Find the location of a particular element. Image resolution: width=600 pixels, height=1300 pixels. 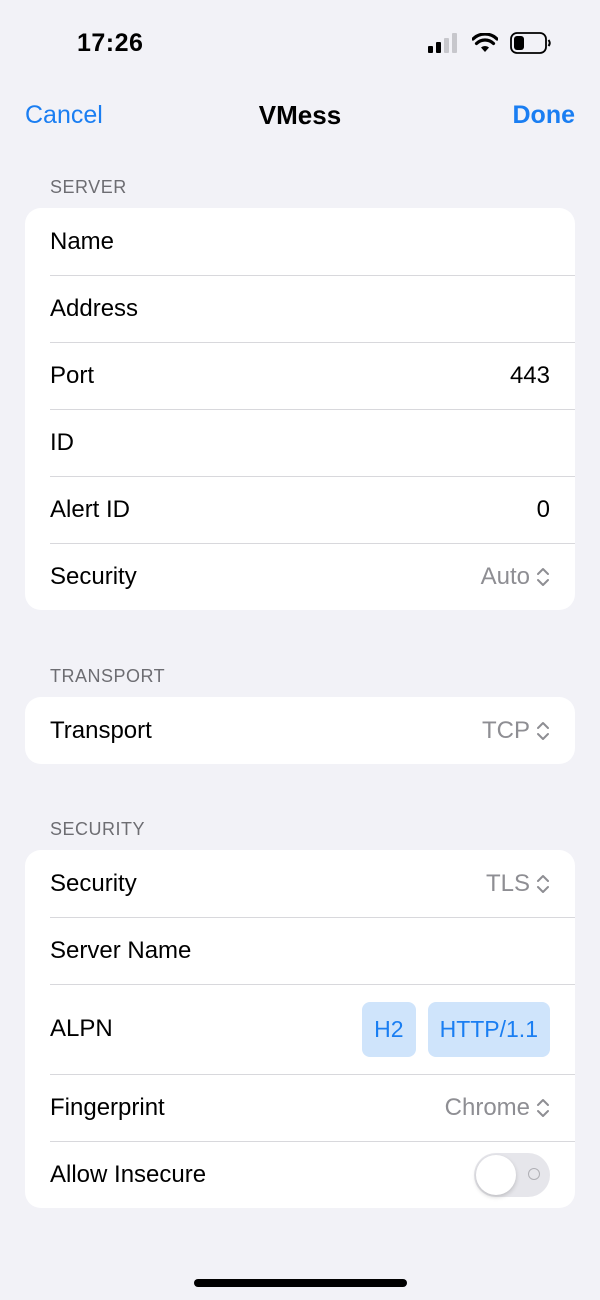

id-row: ID is located at coordinates (300, 442).